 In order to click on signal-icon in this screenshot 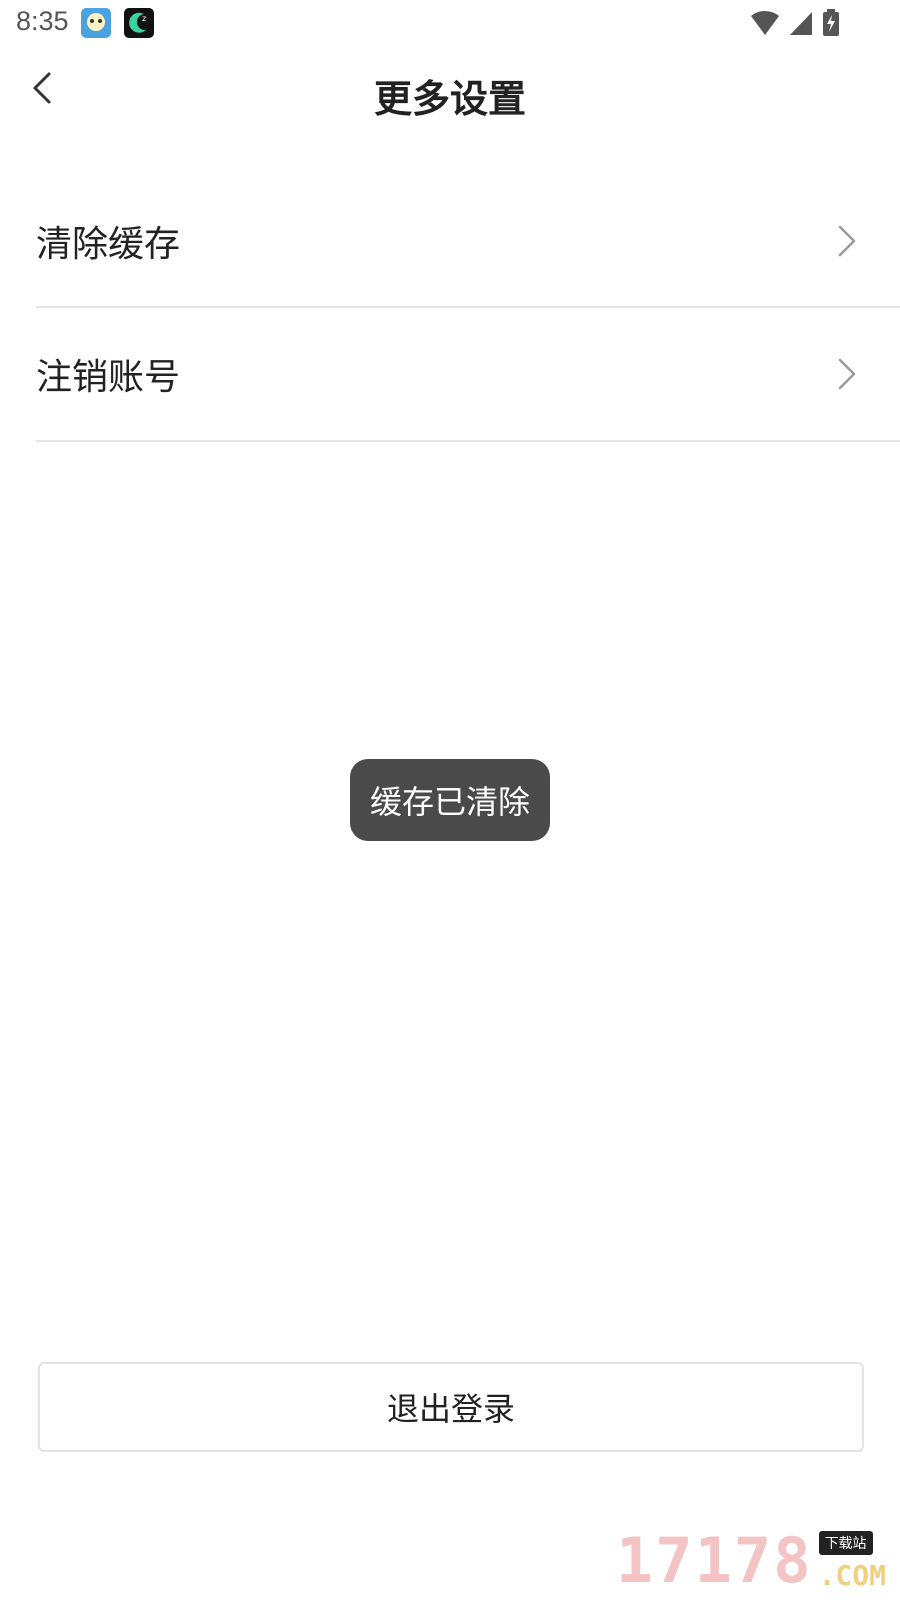, I will do `click(801, 23)`.